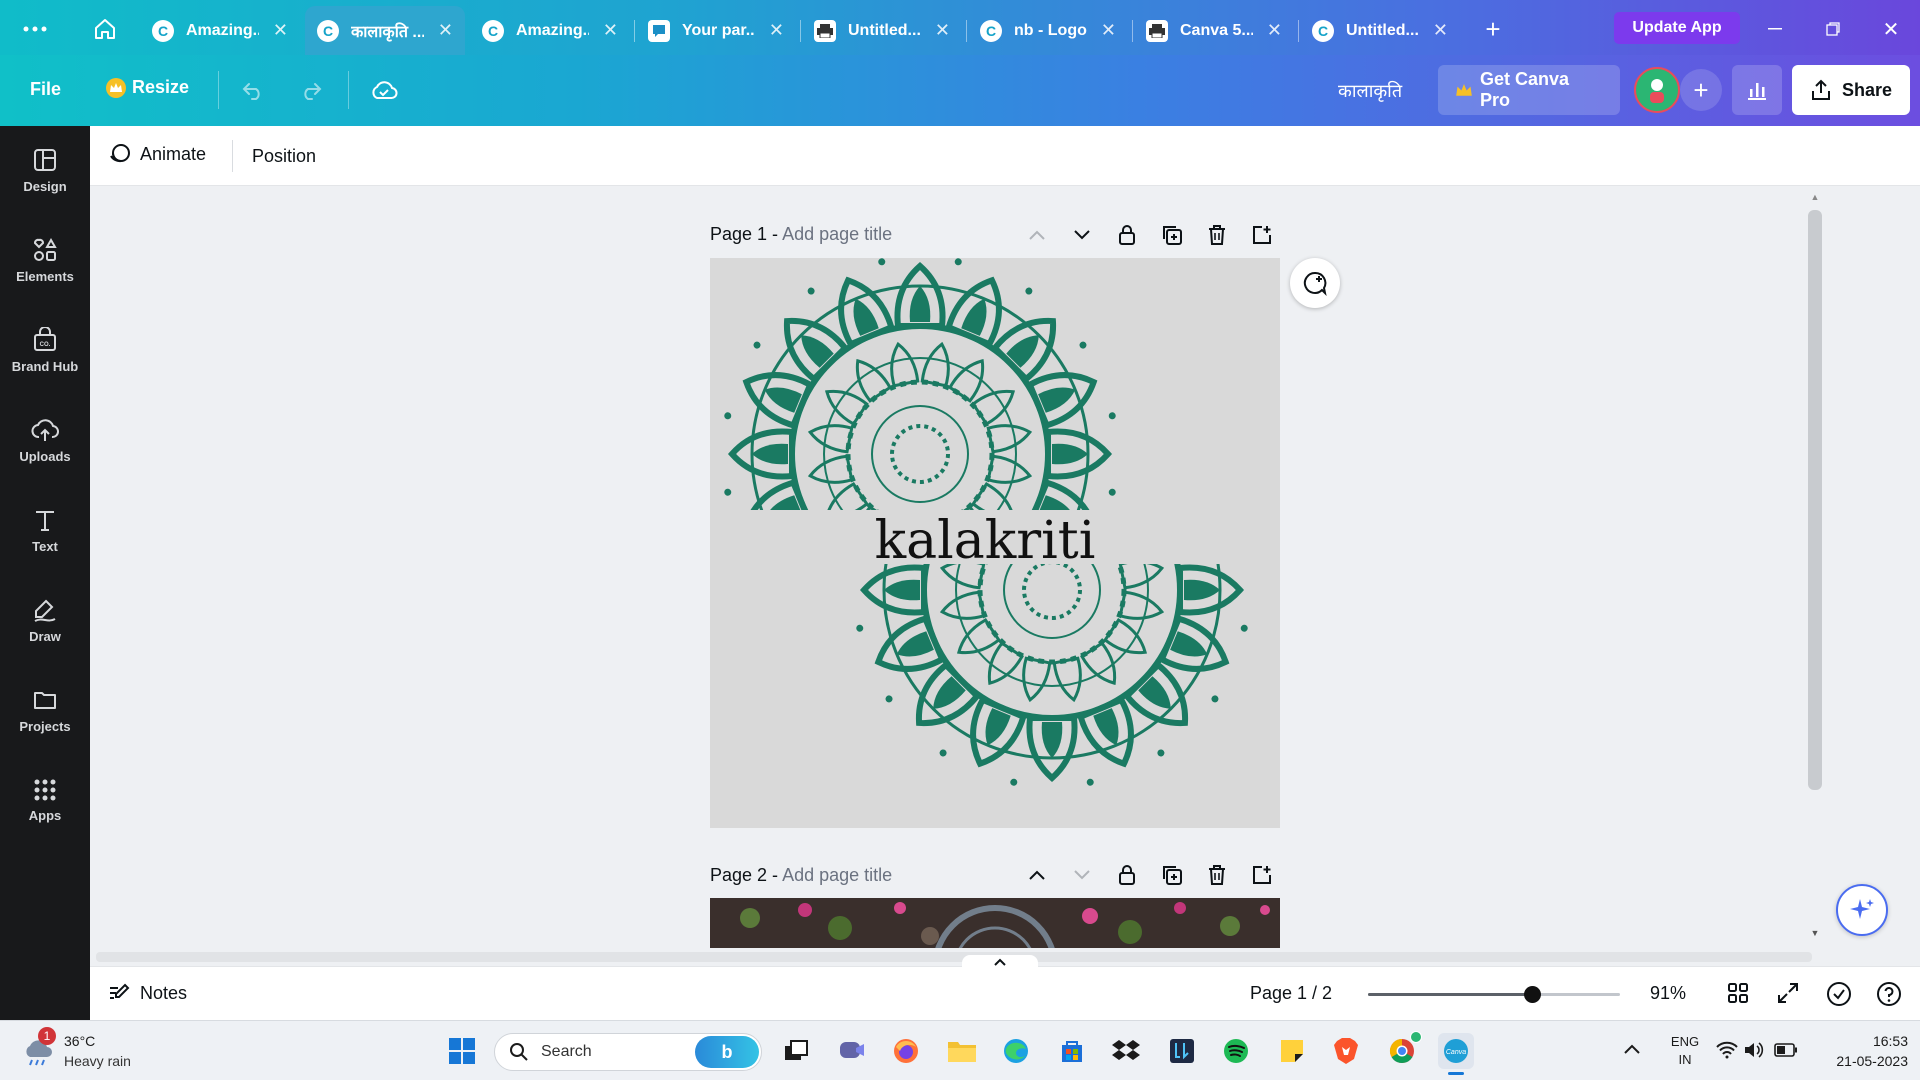  What do you see at coordinates (1754, 1052) in the screenshot?
I see `volume-icon` at bounding box center [1754, 1052].